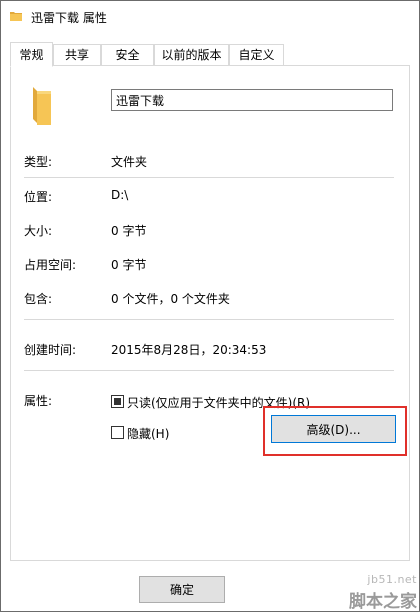 This screenshot has width=420, height=613. Describe the element at coordinates (256, 54) in the screenshot. I see `tab-customize: 自定义` at that location.